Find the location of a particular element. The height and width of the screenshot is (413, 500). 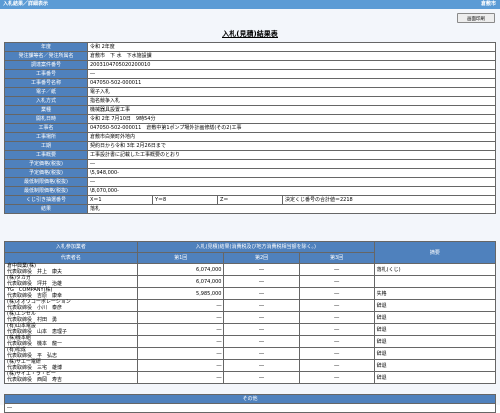

info-row: 予定価格(税抜) ― is located at coordinates (250, 164).